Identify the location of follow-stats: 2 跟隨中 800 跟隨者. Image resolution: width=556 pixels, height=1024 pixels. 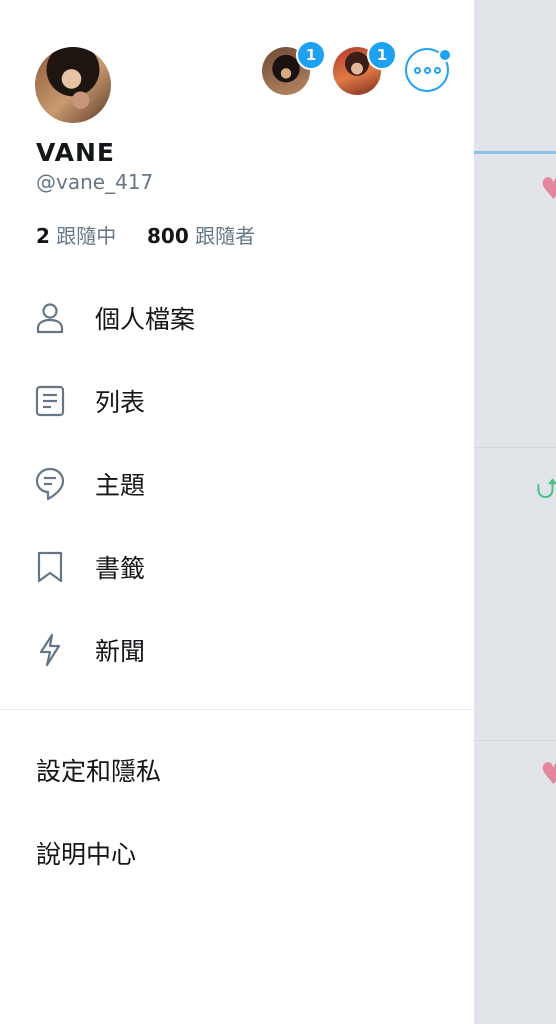
(145, 234).